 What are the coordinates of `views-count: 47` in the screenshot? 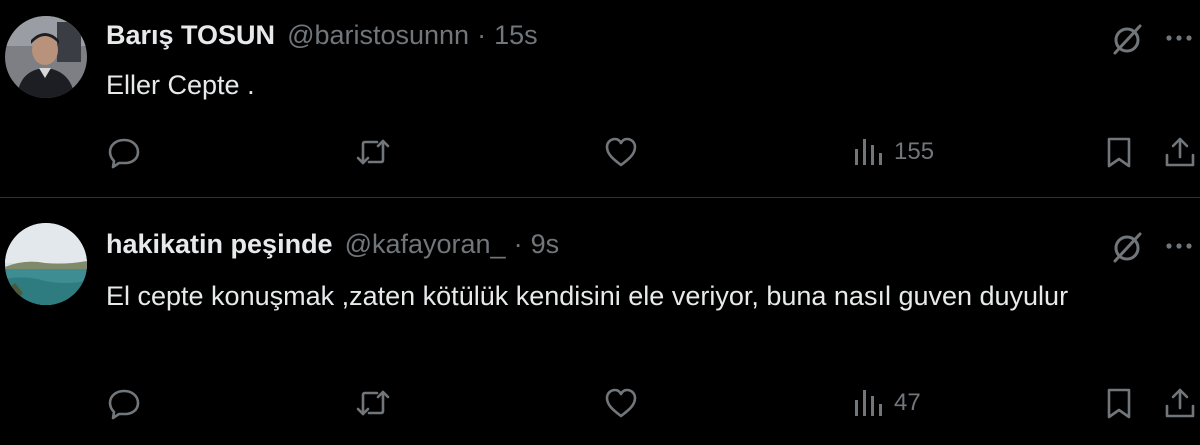 It's located at (907, 402).